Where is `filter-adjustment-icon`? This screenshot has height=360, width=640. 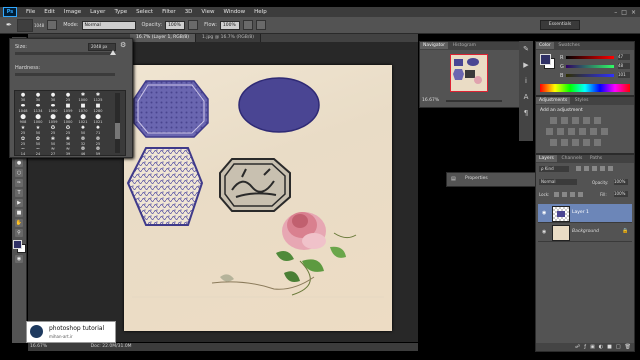 filter-adjustment-icon is located at coordinates (586, 168).